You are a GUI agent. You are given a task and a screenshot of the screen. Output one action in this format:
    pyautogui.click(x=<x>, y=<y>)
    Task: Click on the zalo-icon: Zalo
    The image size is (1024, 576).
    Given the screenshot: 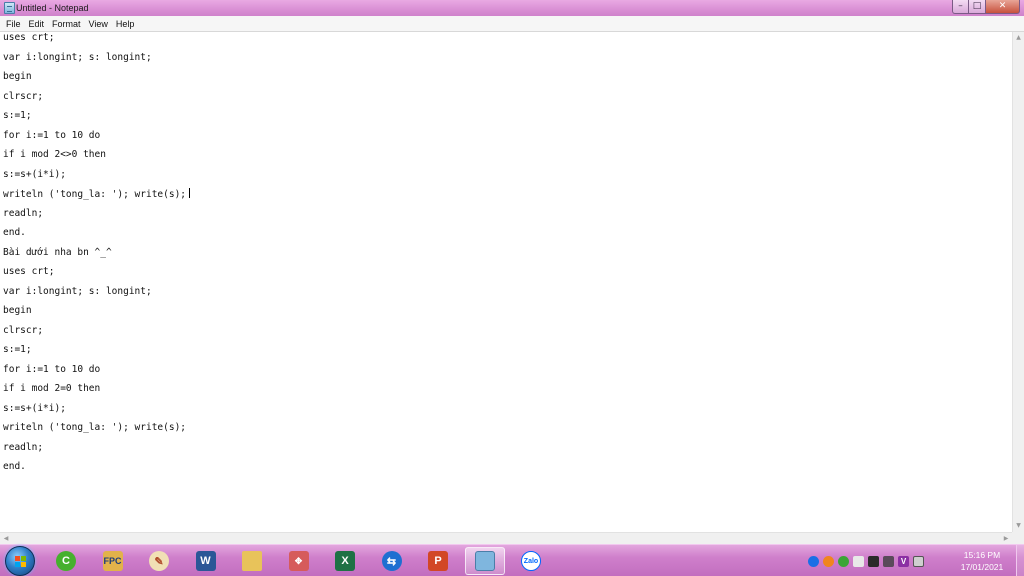 What is the action you would take?
    pyautogui.click(x=531, y=561)
    